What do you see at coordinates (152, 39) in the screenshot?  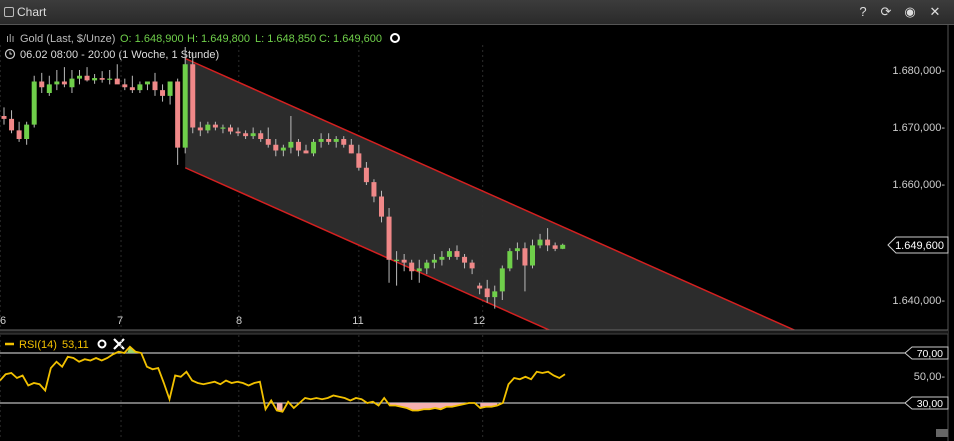 I see `open-value: O: 1.648,900` at bounding box center [152, 39].